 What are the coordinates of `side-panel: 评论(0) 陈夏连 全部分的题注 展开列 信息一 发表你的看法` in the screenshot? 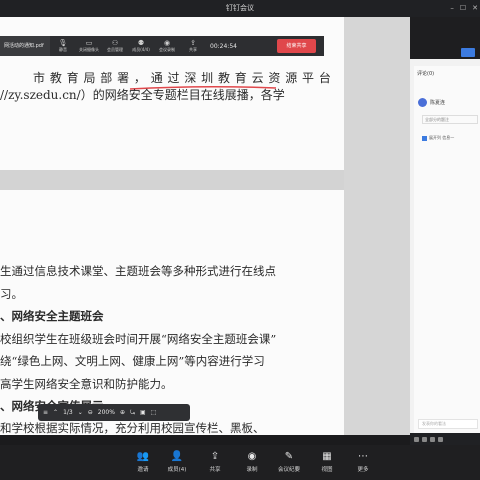 It's located at (445, 226).